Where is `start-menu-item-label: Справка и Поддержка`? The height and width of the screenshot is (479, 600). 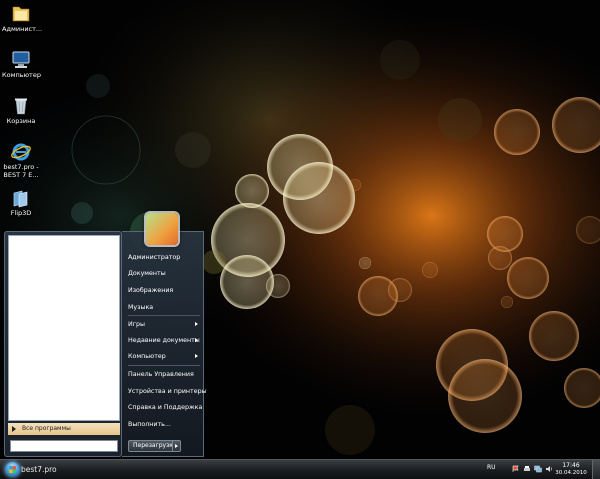 start-menu-item-label: Справка и Поддержка is located at coordinates (165, 407).